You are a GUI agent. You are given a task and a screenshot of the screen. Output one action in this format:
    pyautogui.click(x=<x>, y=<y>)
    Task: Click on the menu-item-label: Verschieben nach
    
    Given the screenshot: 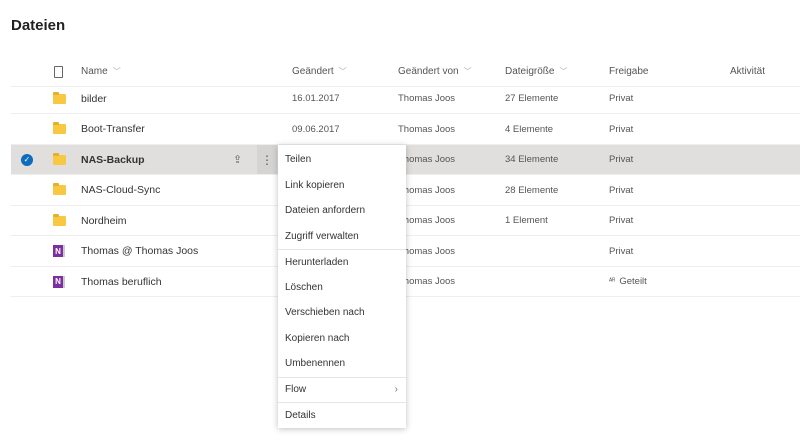 What is the action you would take?
    pyautogui.click(x=325, y=313)
    